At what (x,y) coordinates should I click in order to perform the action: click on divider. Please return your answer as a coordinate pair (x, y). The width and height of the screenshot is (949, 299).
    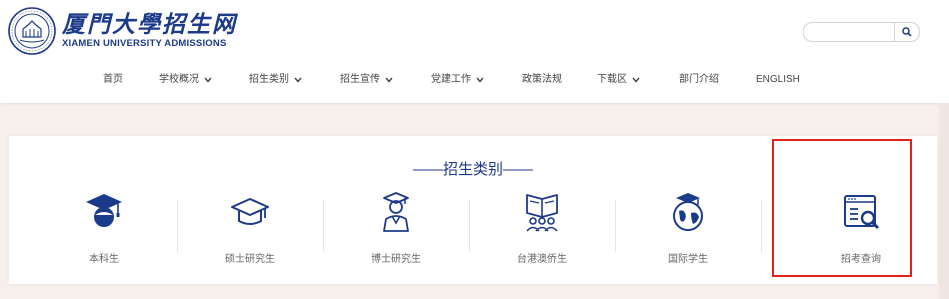
    Looking at the image, I should click on (761, 226).